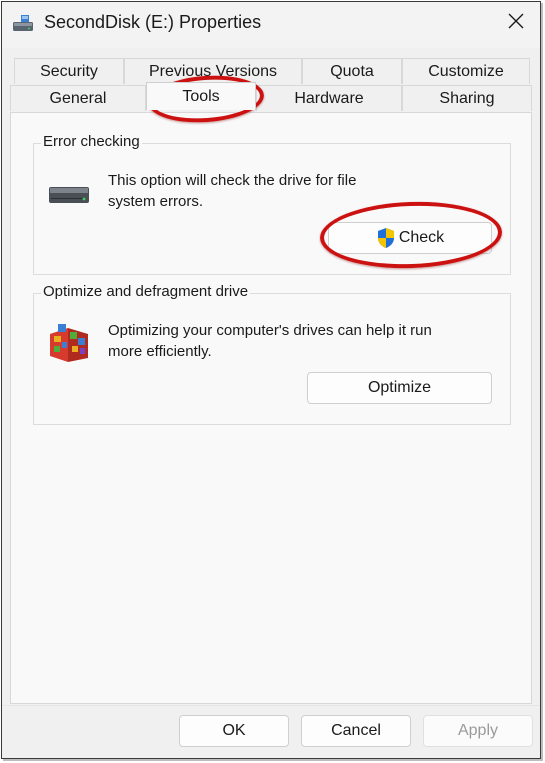 The width and height of the screenshot is (545, 763). I want to click on close-icon, so click(516, 23).